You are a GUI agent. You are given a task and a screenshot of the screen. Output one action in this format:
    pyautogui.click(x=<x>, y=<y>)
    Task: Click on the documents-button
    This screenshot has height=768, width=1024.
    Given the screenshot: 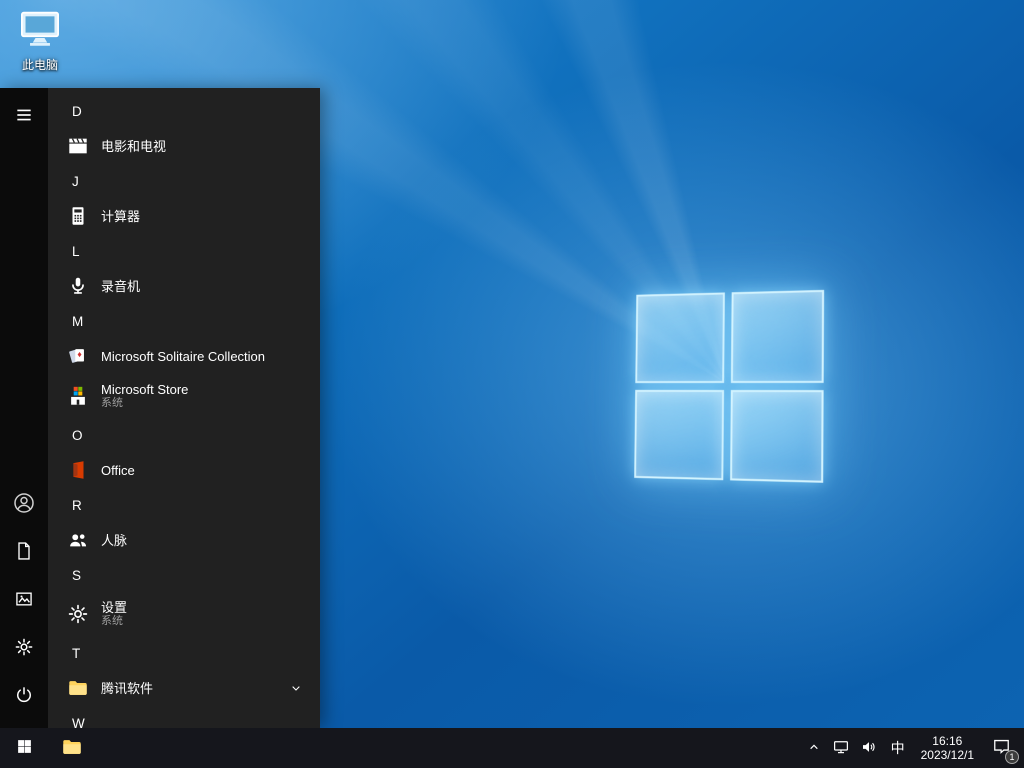 What is the action you would take?
    pyautogui.click(x=24, y=552)
    